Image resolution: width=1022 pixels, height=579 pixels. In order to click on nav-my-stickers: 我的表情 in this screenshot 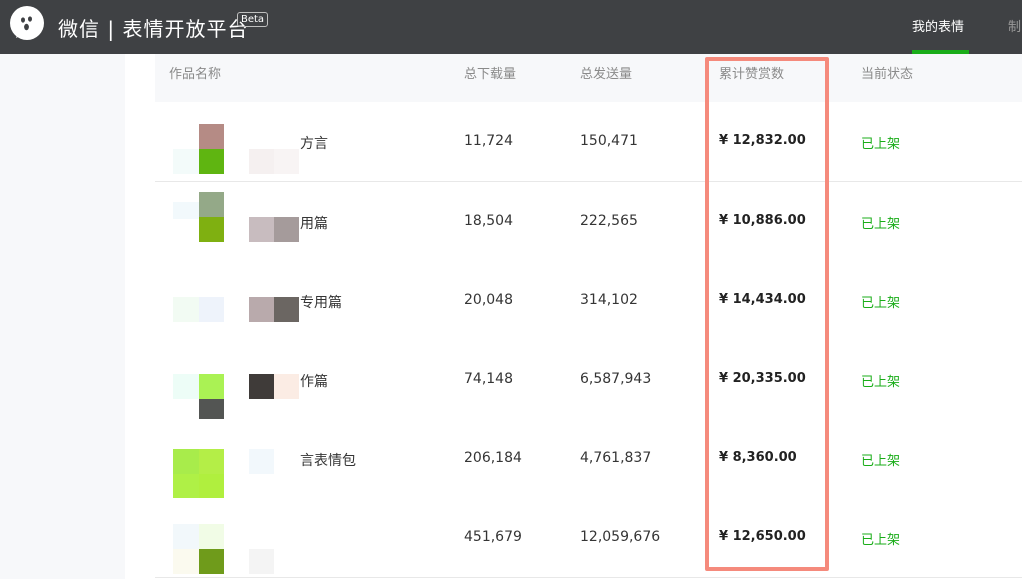, I will do `click(938, 25)`.